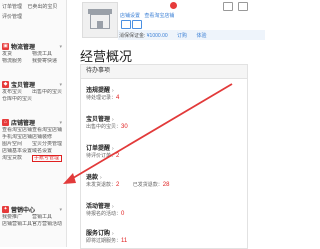 The image size is (320, 249). What do you see at coordinates (201, 36) in the screenshot?
I see `experience-link: 体验` at bounding box center [201, 36].